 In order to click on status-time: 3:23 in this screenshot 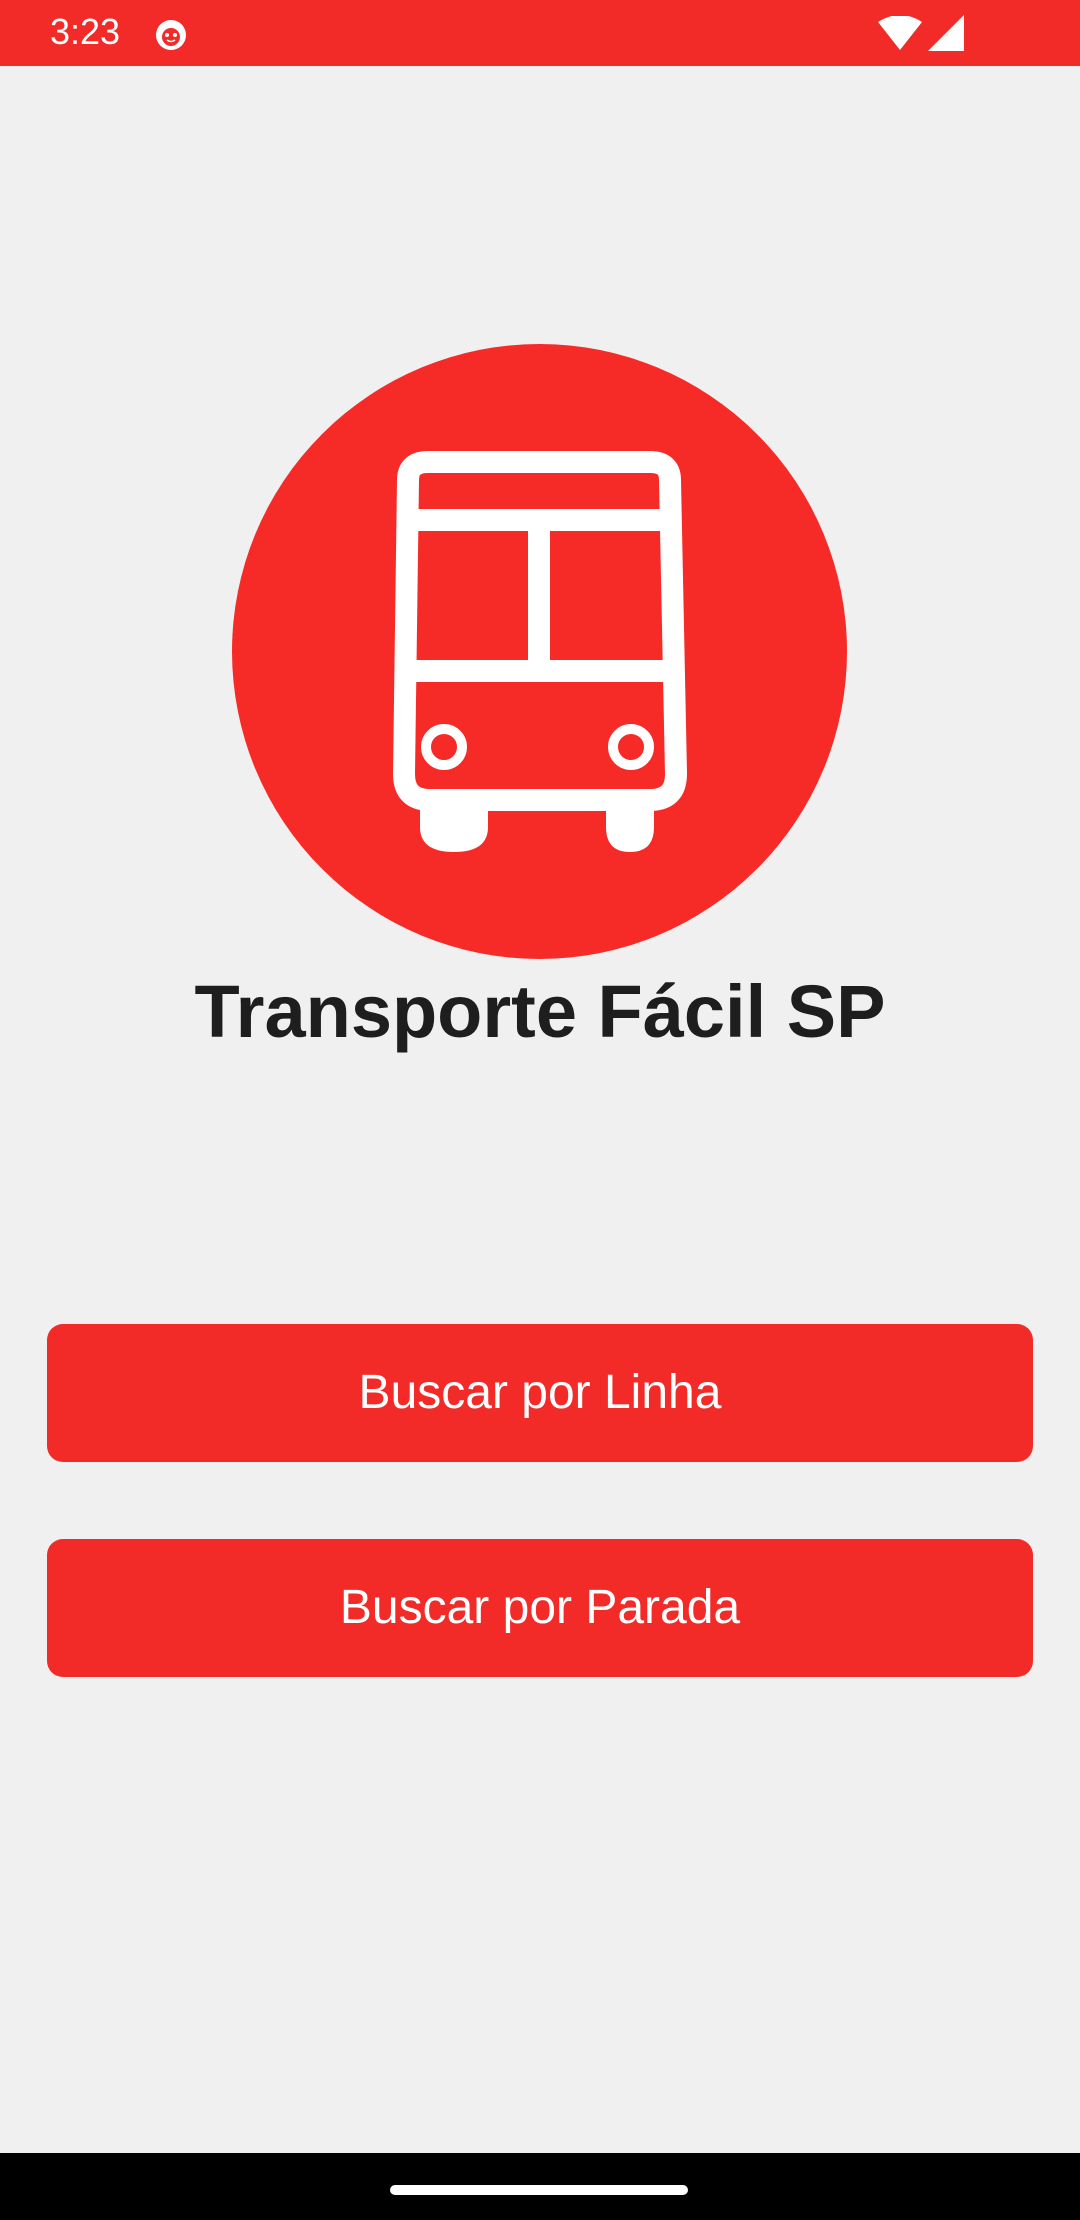, I will do `click(85, 31)`.